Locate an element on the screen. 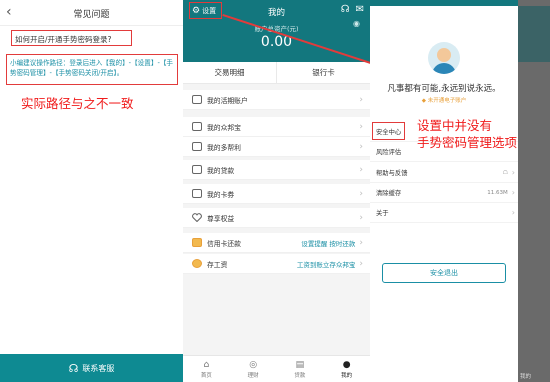 The height and width of the screenshot is (382, 550). menu-row-current-account: 我的活期账户 › is located at coordinates (276, 100).